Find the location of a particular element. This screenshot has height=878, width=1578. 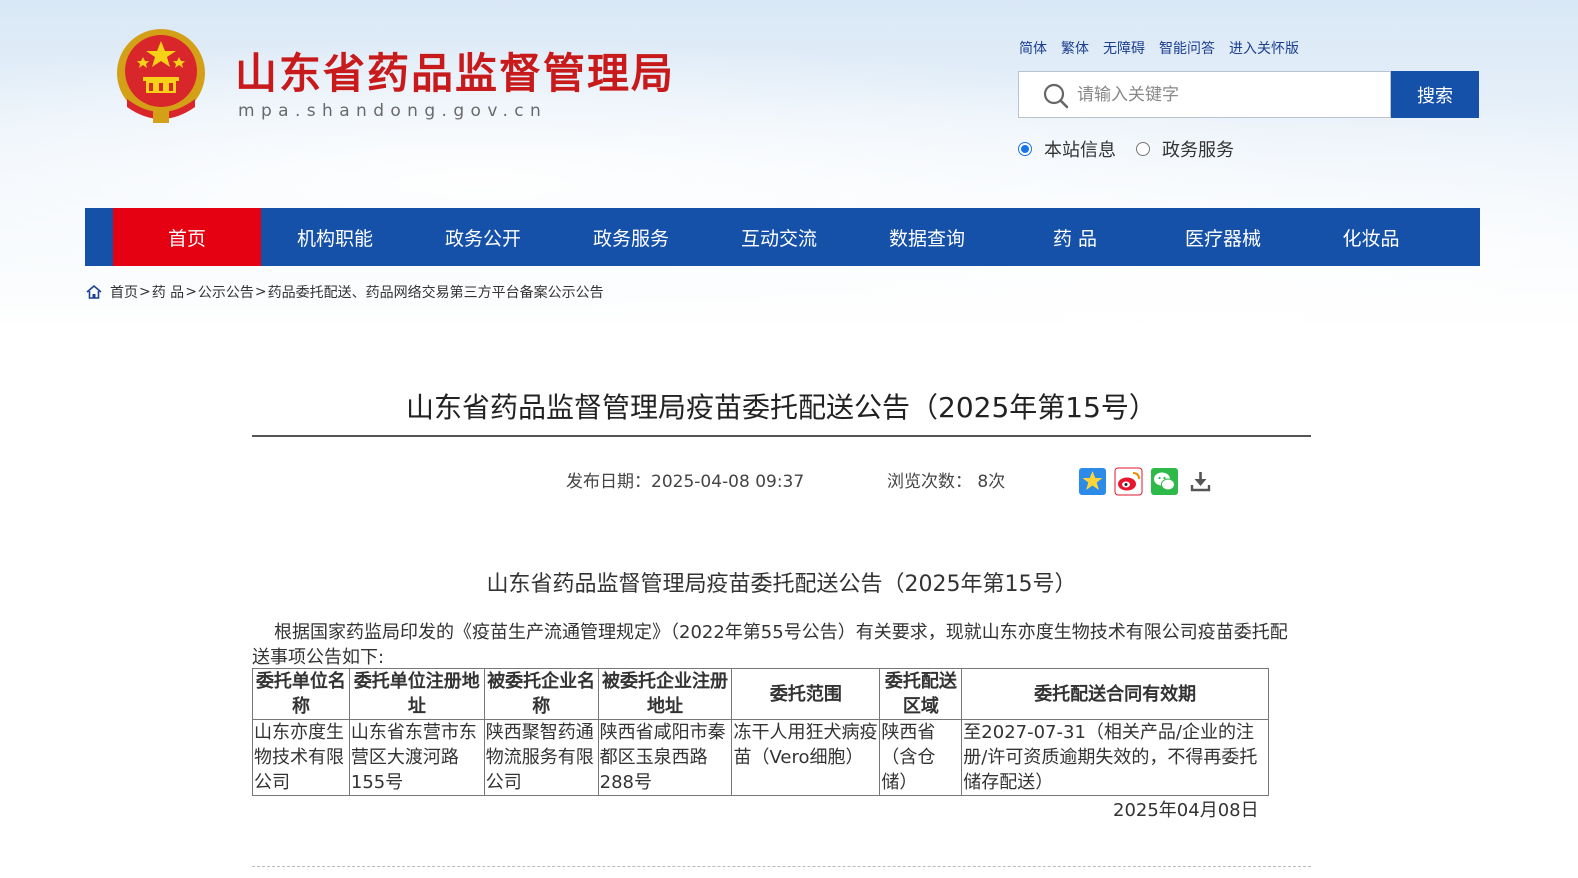

table-cell: 冻干人用狂犬病疫苗（Vero细胞） is located at coordinates (806, 757).